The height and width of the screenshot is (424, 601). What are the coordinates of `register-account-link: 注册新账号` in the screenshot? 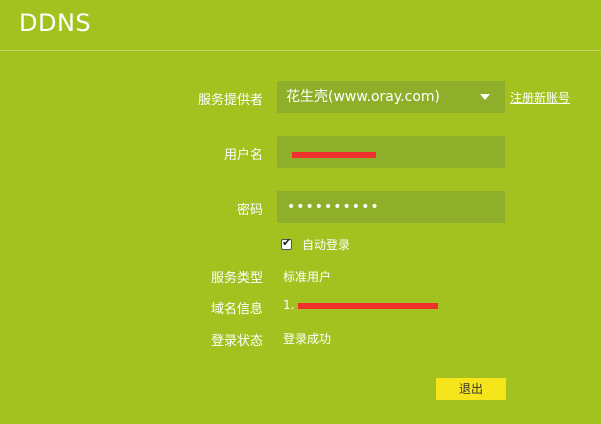 It's located at (540, 97).